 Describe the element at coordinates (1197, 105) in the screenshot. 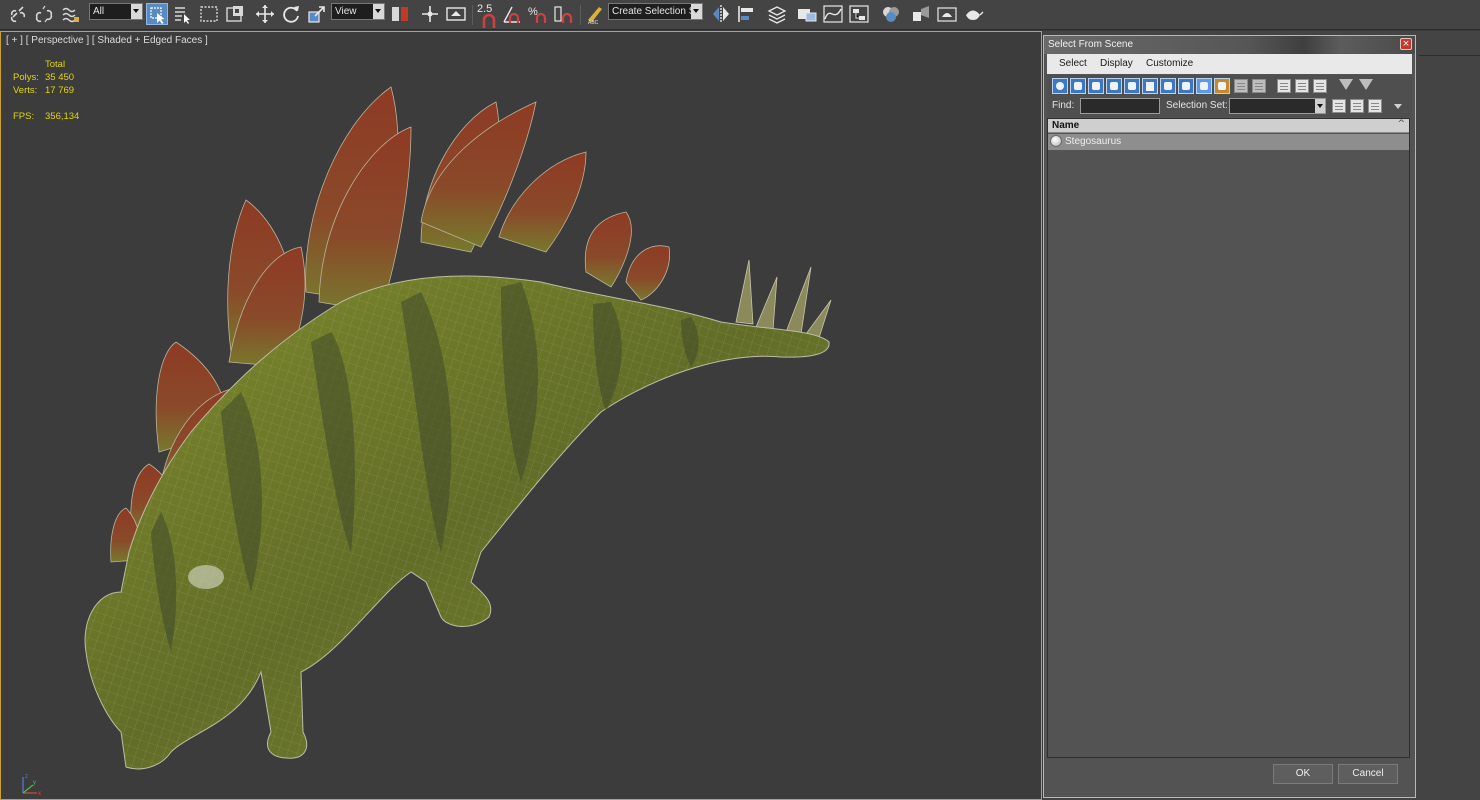

I see `selection-set-label: Selection Set:` at that location.